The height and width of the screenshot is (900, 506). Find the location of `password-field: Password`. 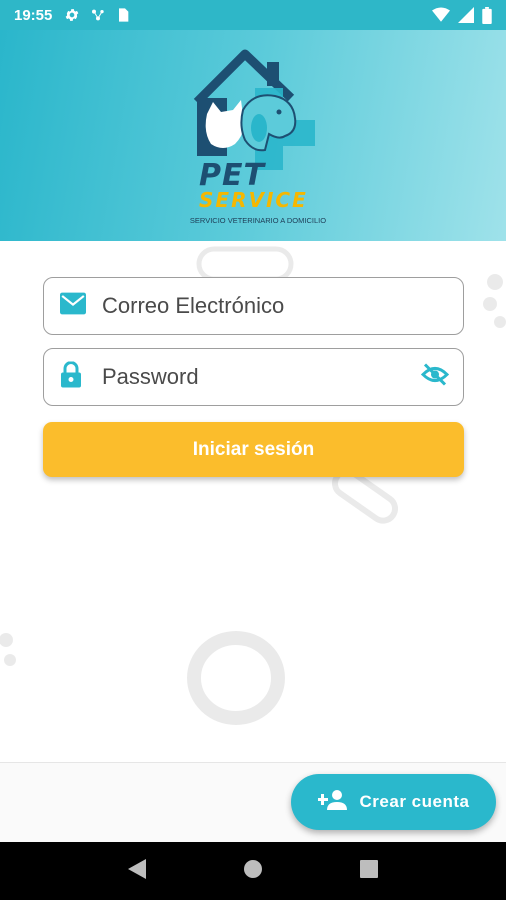

password-field: Password is located at coordinates (253, 377).